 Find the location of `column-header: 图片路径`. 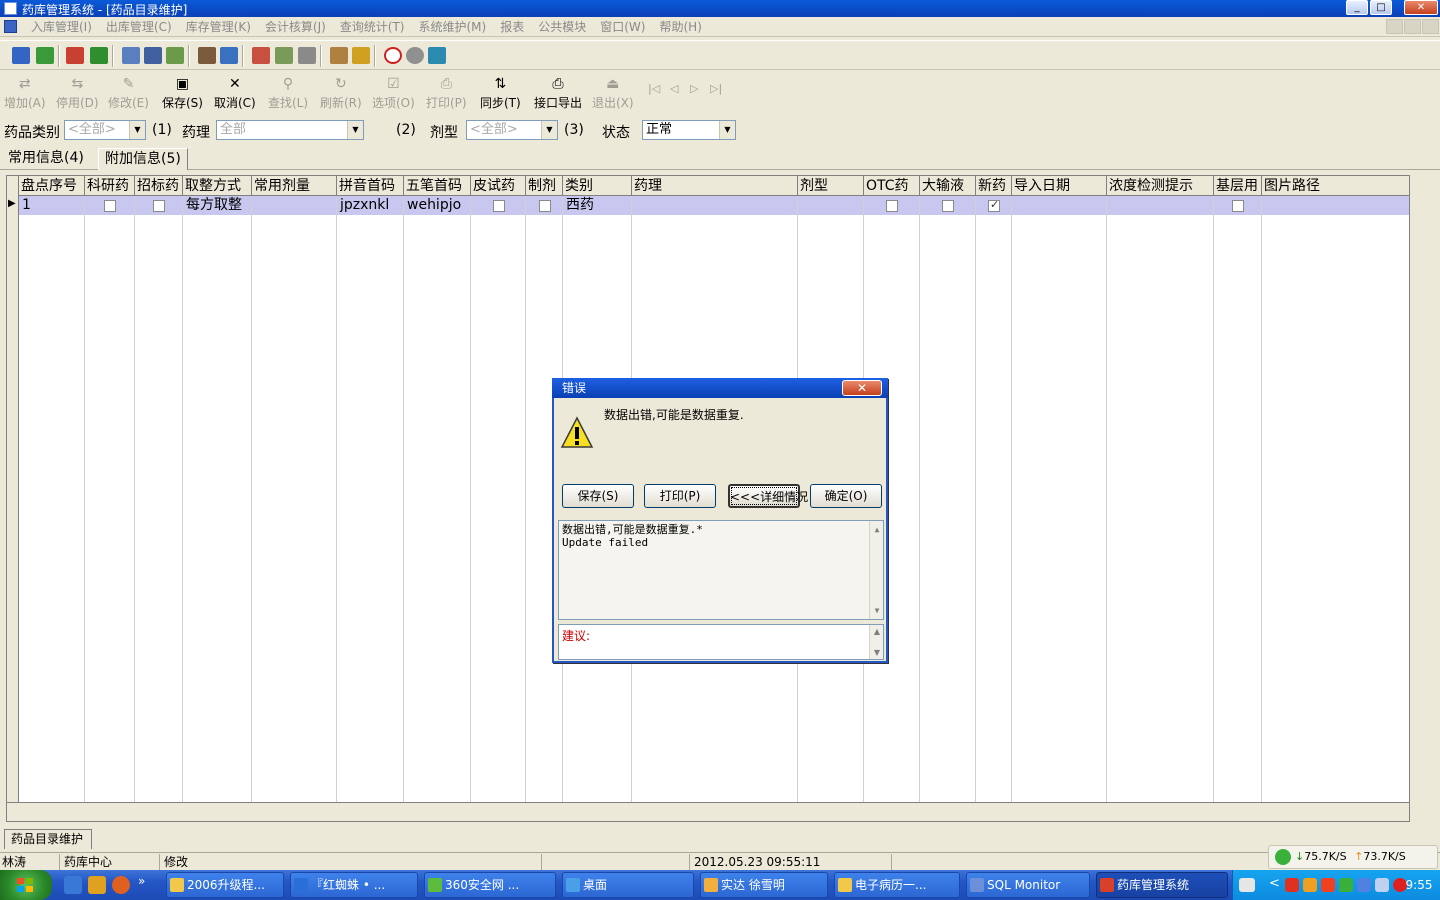

column-header: 图片路径 is located at coordinates (1335, 186).